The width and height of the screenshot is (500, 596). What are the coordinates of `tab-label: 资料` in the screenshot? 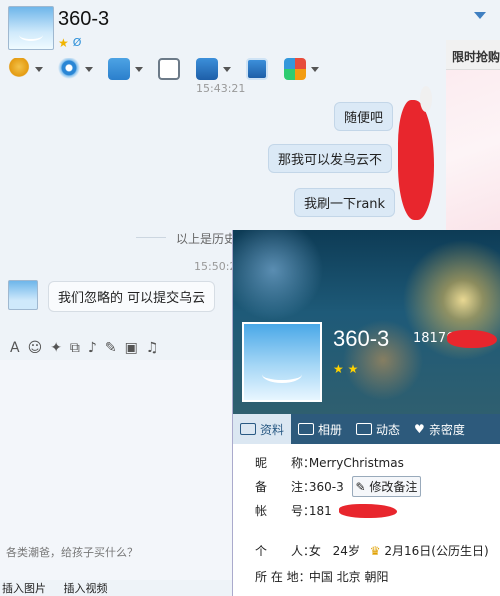 It's located at (272, 429).